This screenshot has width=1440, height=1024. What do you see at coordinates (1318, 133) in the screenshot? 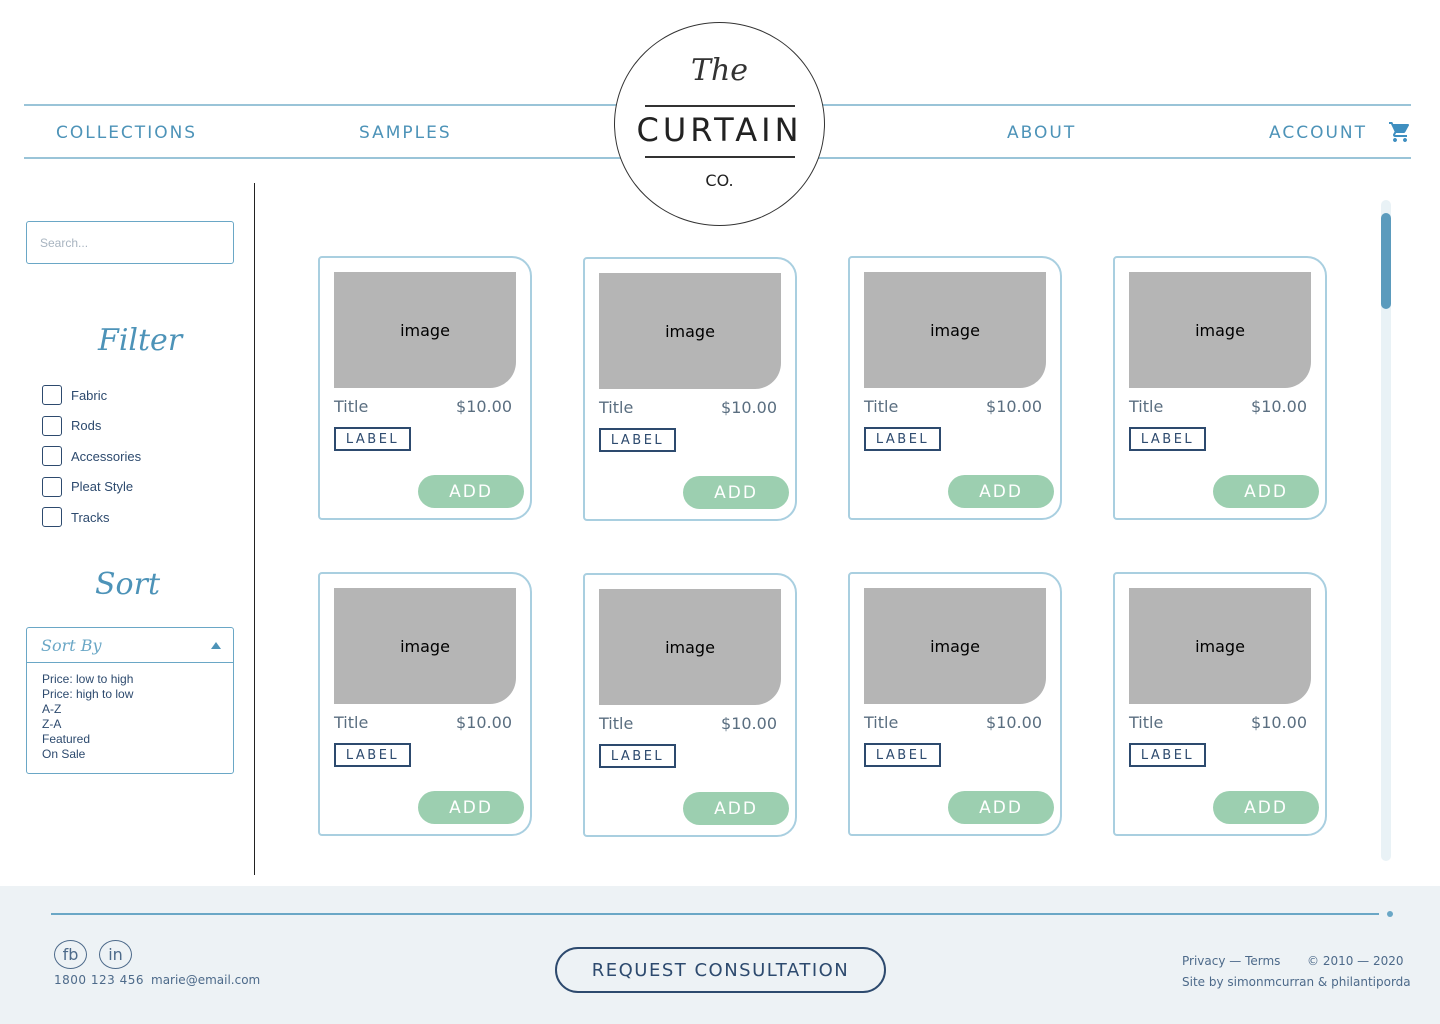
I see `nav-link-account: ACCOUNT` at bounding box center [1318, 133].